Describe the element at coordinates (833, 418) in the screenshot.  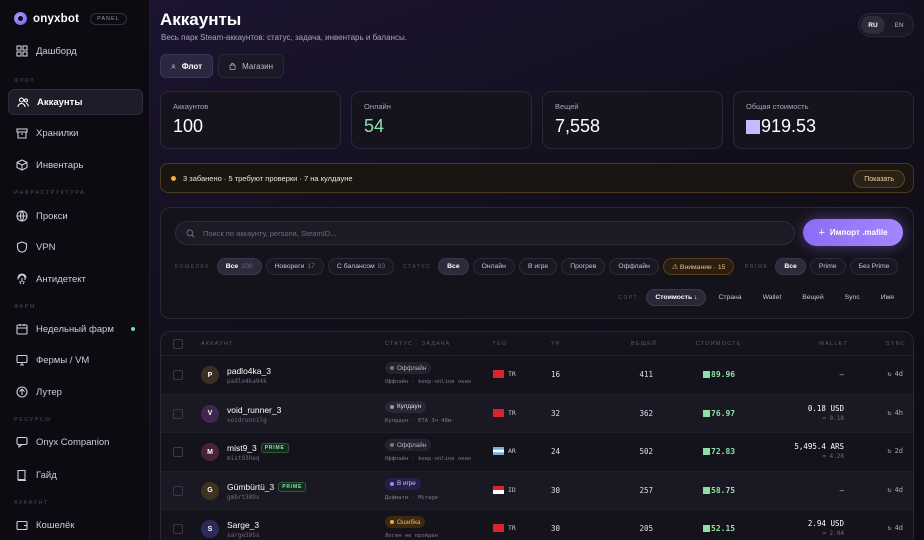
I see `wallet-converted: ≈ 0.18` at that location.